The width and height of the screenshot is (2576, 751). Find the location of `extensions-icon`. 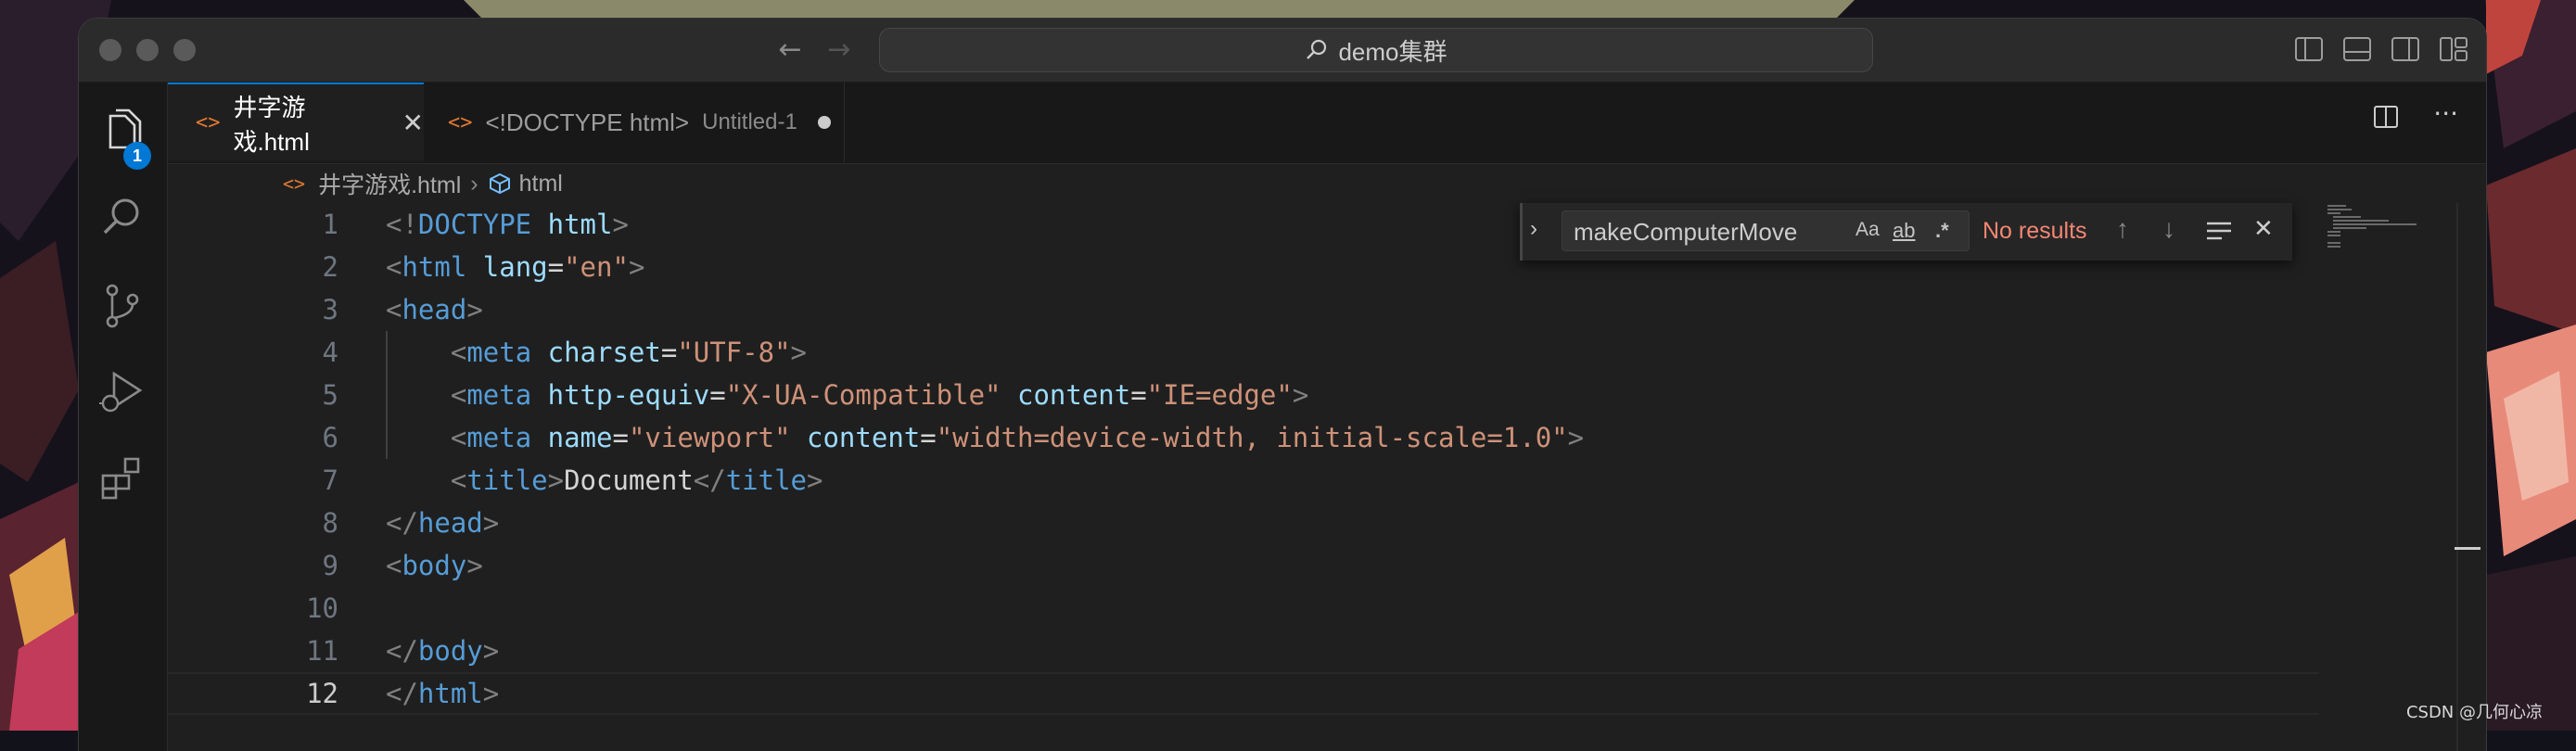

extensions-icon is located at coordinates (122, 478).